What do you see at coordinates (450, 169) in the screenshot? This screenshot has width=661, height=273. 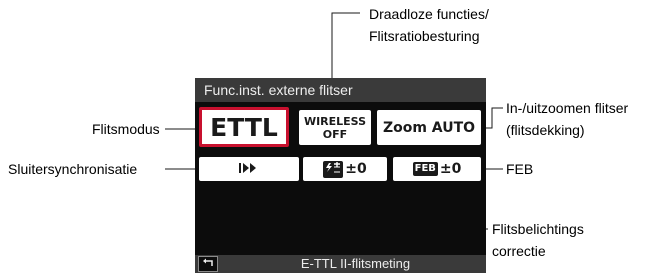 I see `feb-value: ±0` at bounding box center [450, 169].